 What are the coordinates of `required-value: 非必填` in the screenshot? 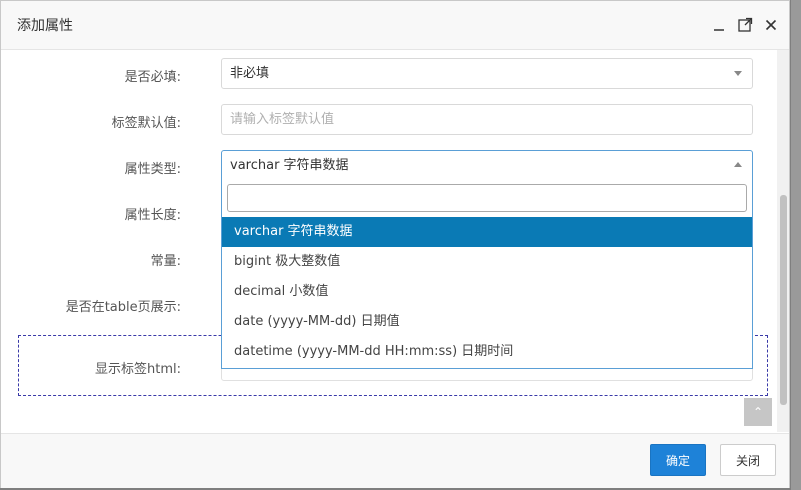 It's located at (250, 73).